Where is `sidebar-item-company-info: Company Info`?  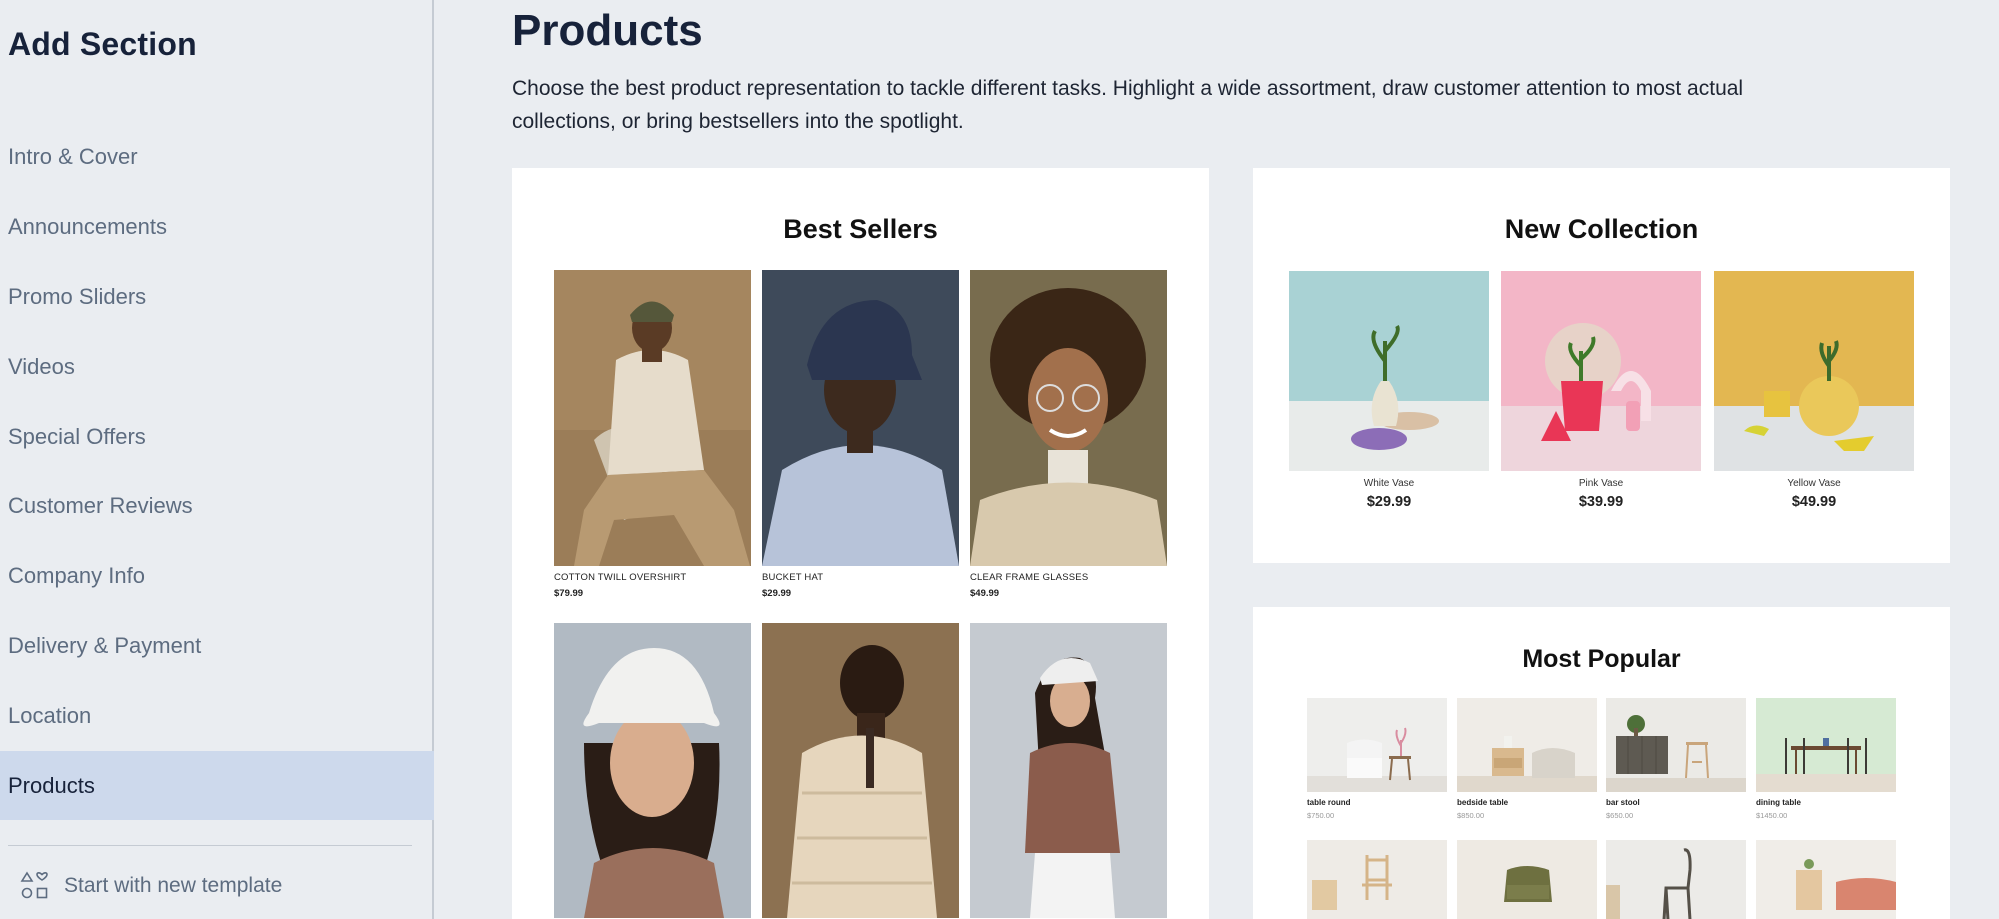 sidebar-item-company-info: Company Info is located at coordinates (217, 576).